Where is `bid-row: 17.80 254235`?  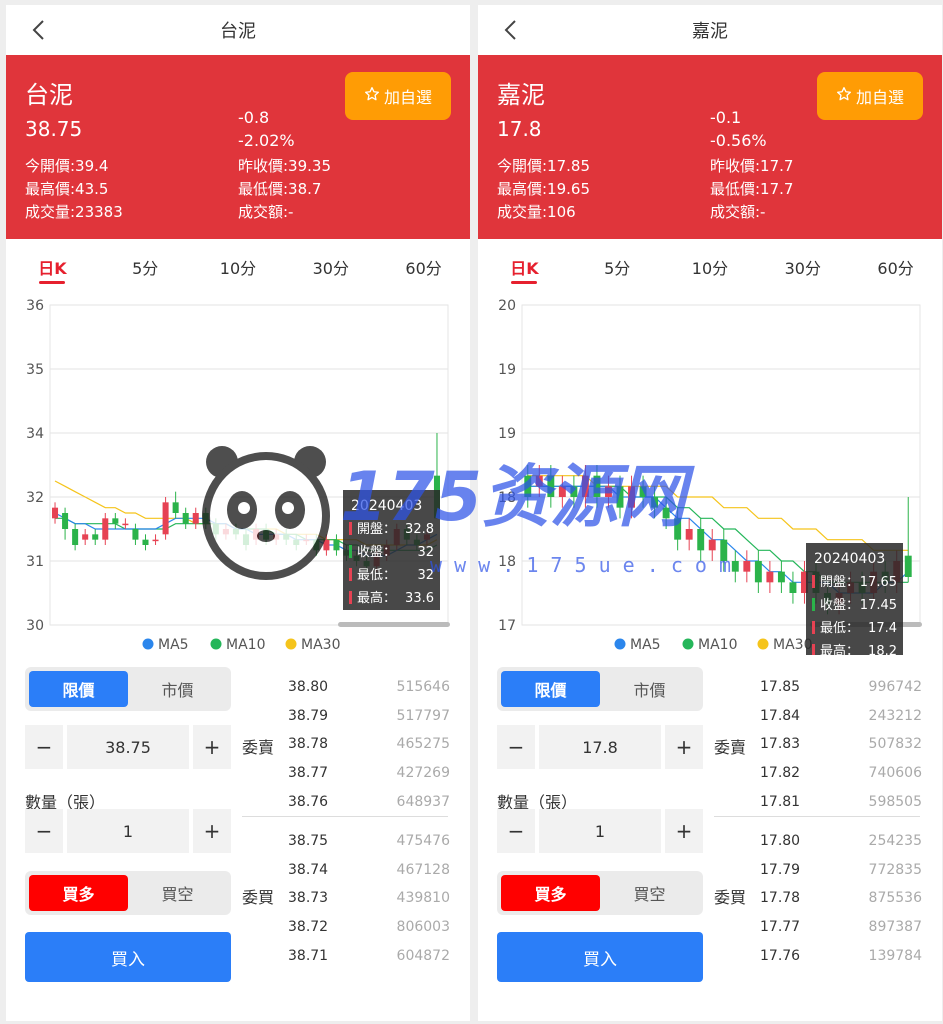 bid-row: 17.80 254235 is located at coordinates (841, 841).